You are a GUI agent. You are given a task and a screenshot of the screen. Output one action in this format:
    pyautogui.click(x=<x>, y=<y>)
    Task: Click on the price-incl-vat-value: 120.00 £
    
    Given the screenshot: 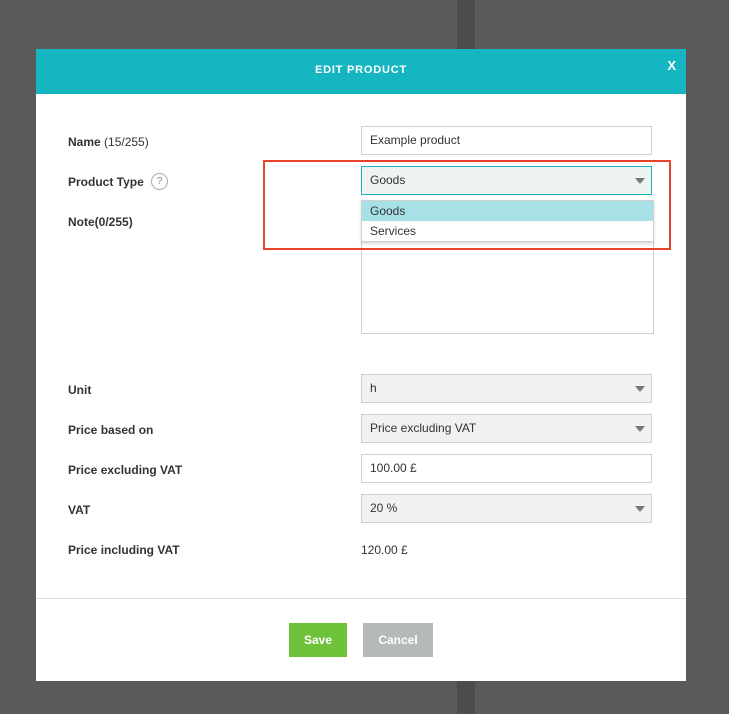 What is the action you would take?
    pyautogui.click(x=384, y=550)
    